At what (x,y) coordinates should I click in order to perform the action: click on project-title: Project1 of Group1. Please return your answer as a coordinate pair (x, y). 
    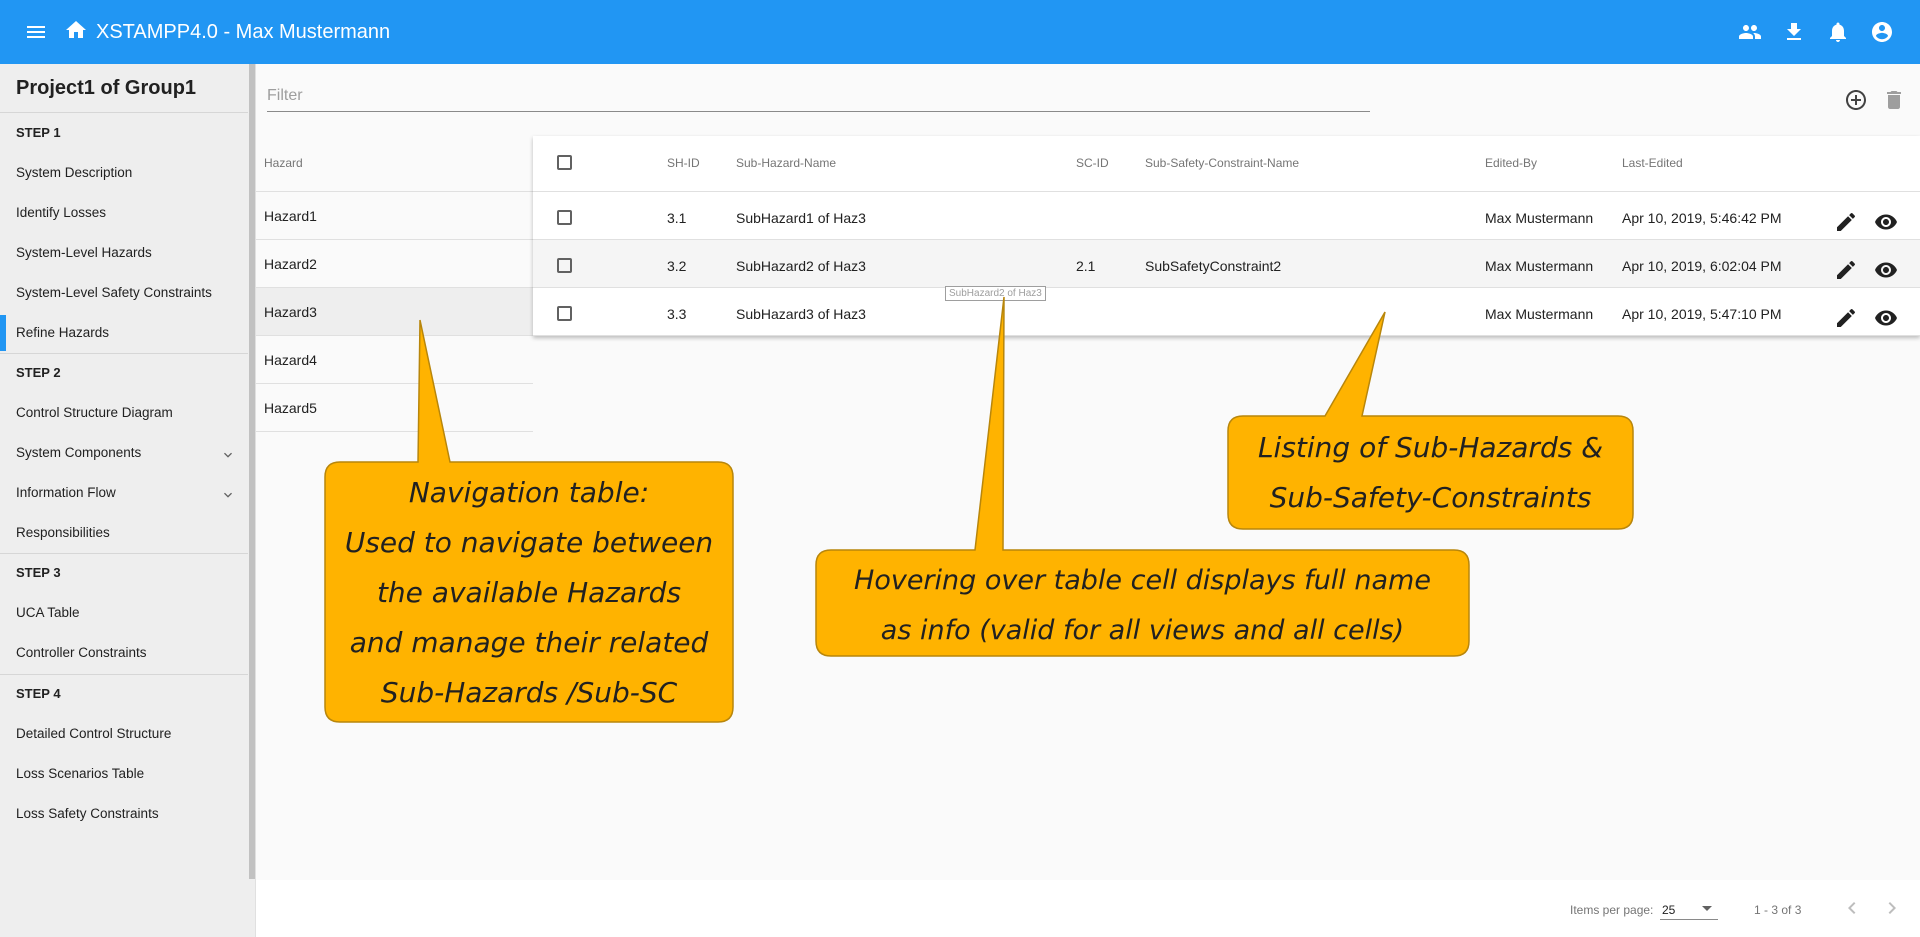
    Looking at the image, I should click on (106, 88).